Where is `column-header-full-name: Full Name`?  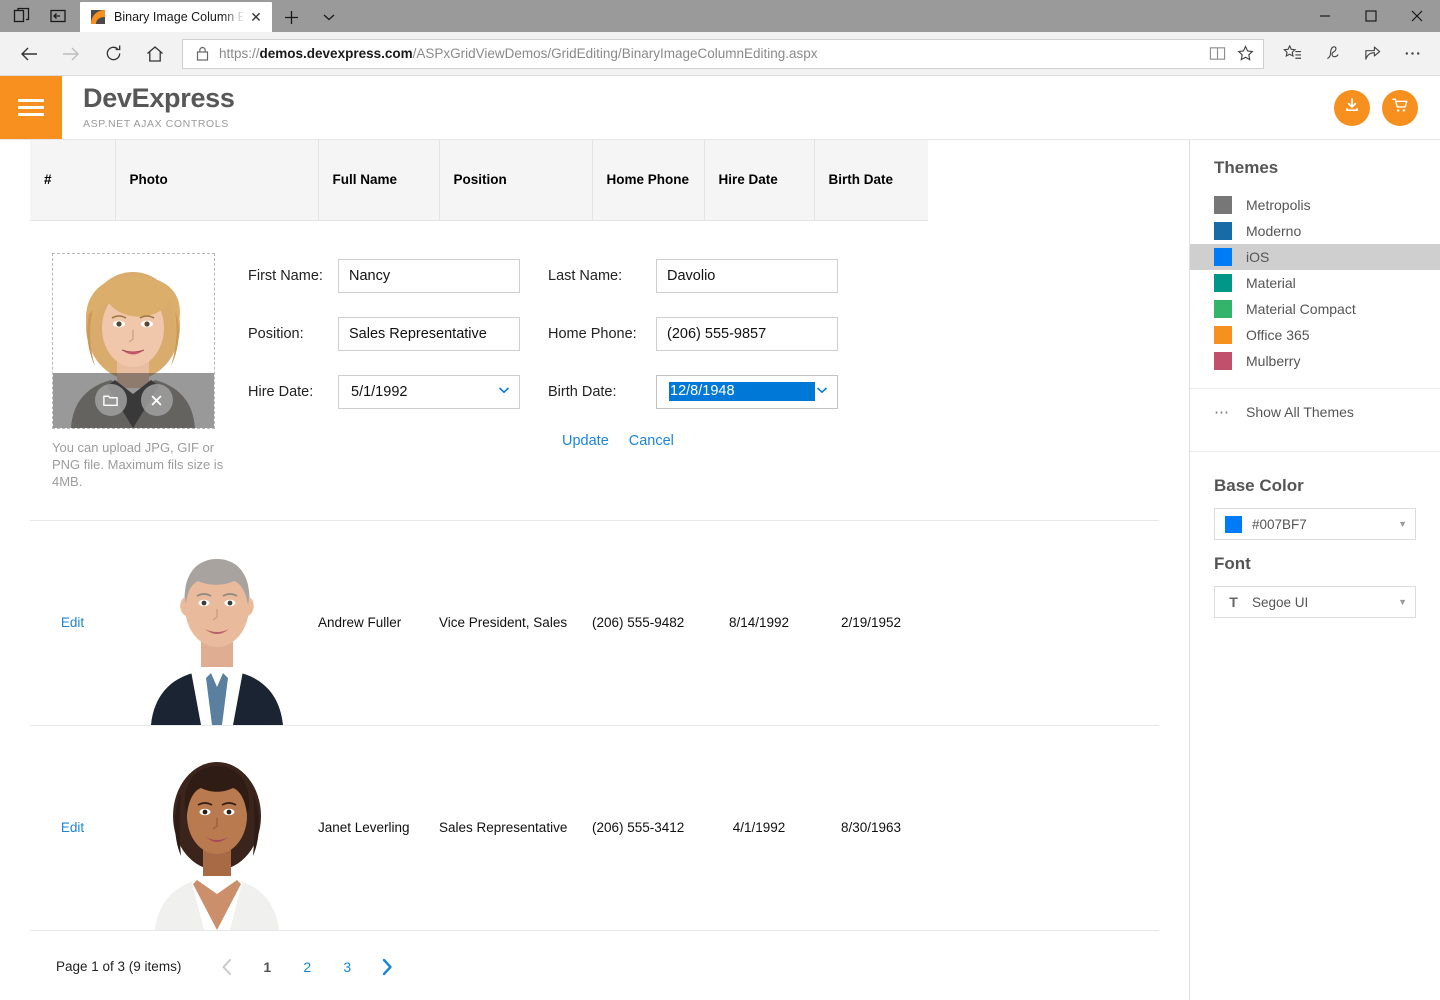 column-header-full-name: Full Name is located at coordinates (379, 180).